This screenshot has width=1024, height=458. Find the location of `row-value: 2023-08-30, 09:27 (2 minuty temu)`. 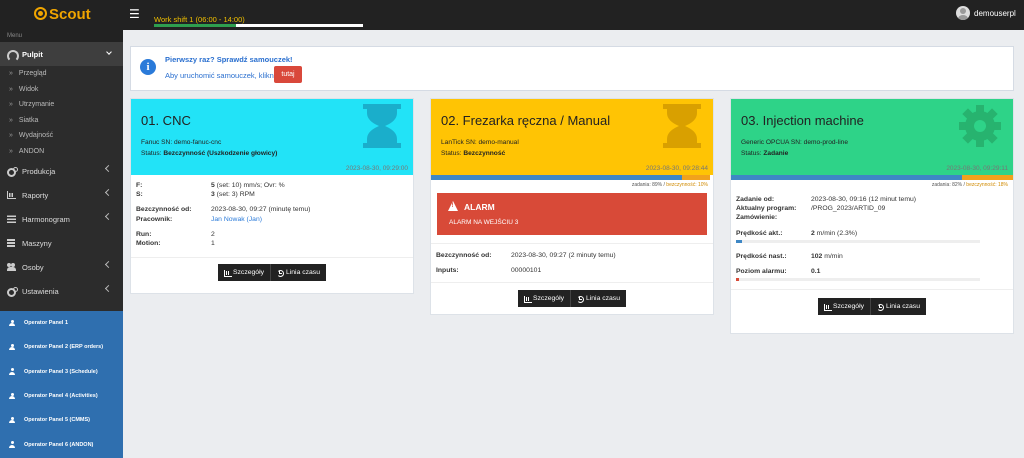

row-value: 2023-08-30, 09:27 (2 minuty temu) is located at coordinates (563, 255).